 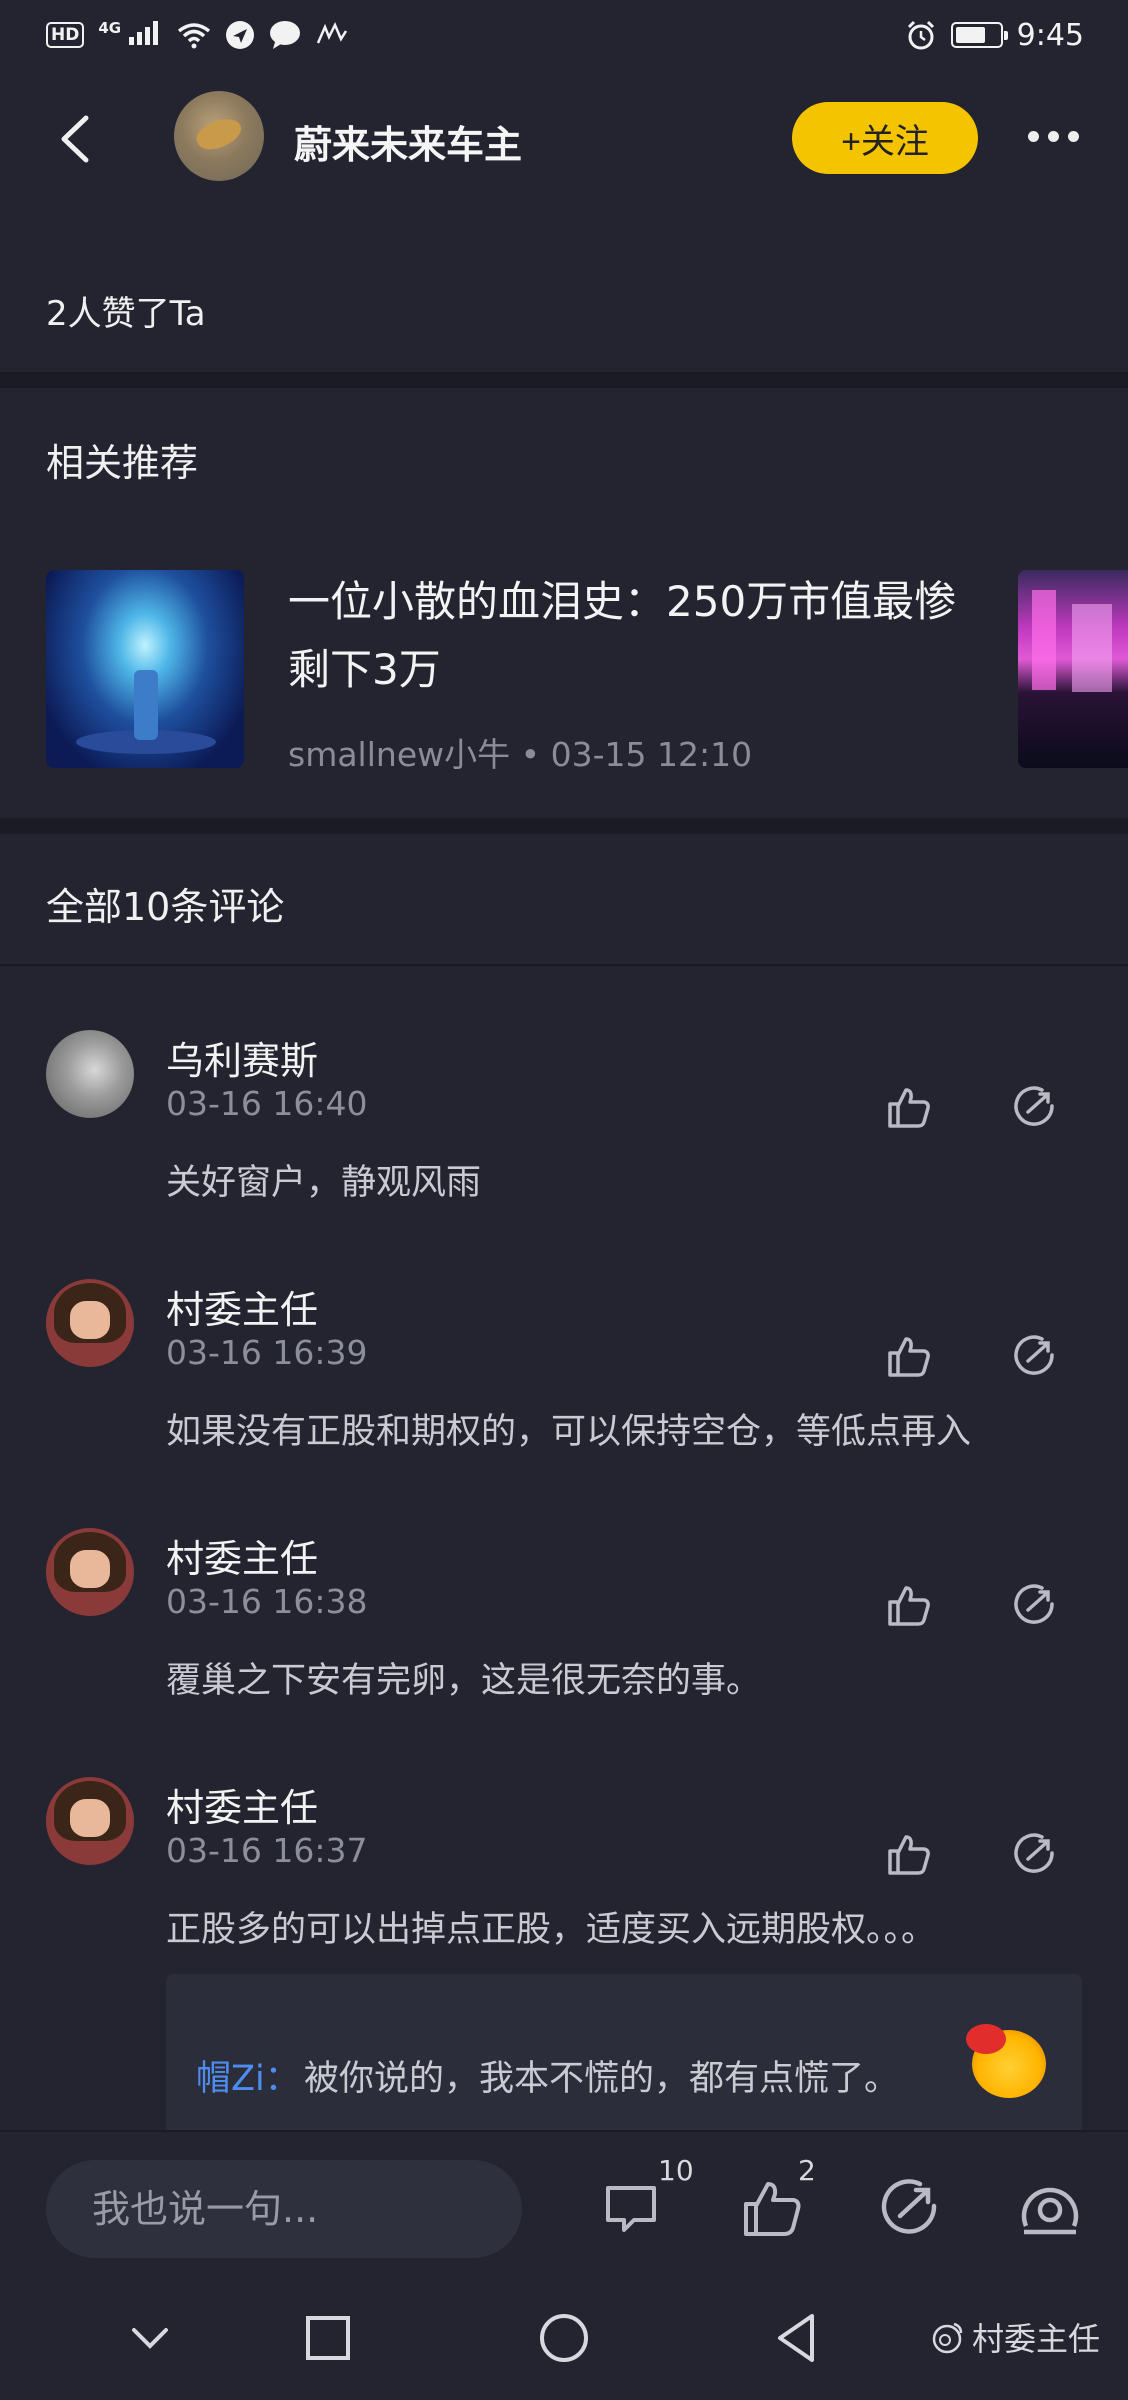 I want to click on battery-level, so click(x=970, y=35).